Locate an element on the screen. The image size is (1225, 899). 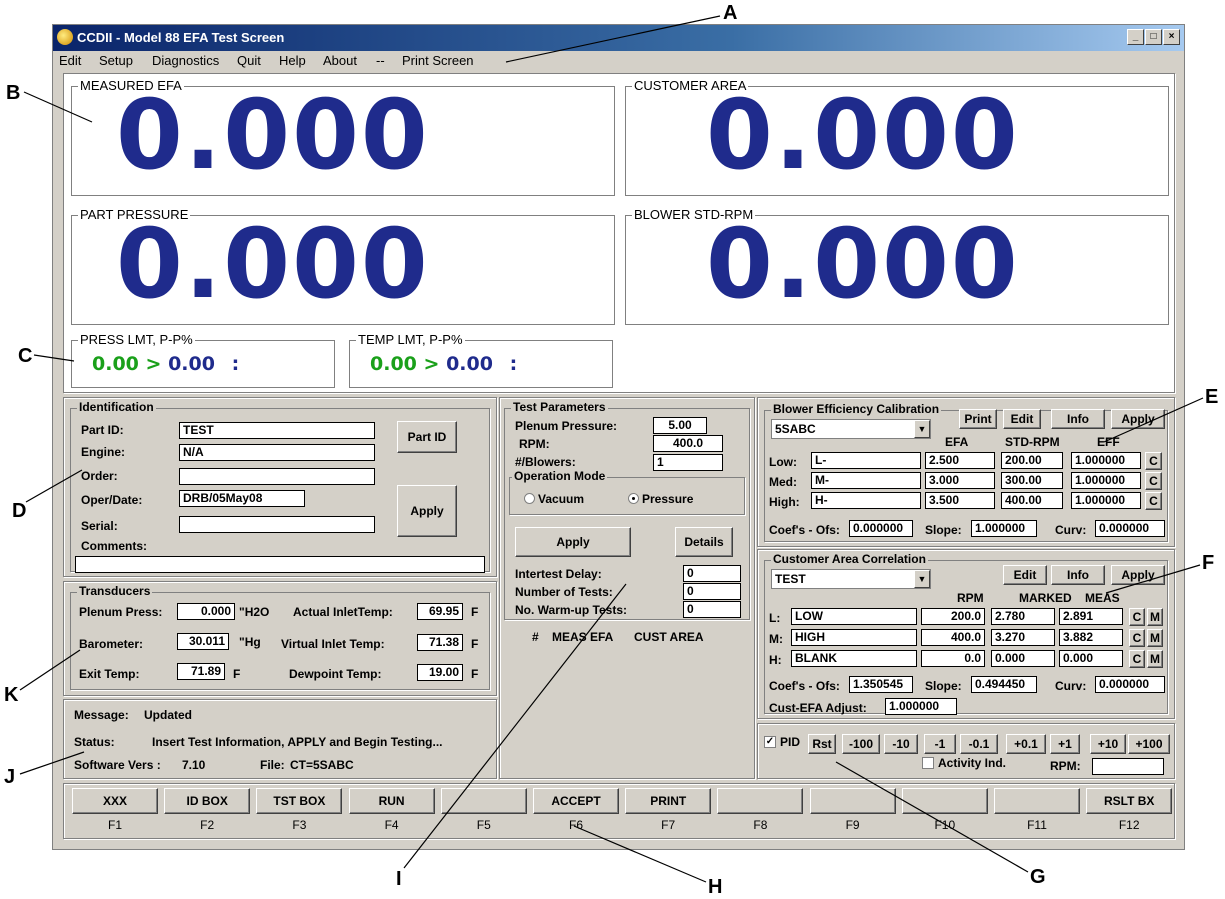
blower-row-name: M- is located at coordinates (866, 480).